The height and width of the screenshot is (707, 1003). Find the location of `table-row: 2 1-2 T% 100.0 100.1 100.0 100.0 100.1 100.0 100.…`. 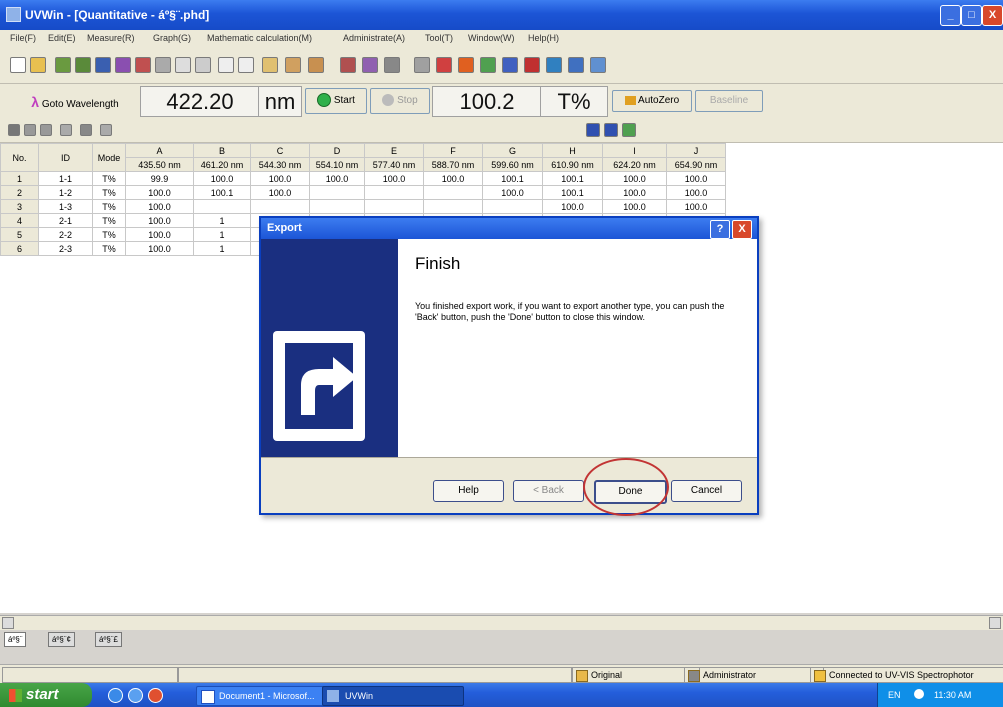

table-row: 2 1-2 T% 100.0 100.1 100.0 100.0 100.1 100.0 100.… is located at coordinates (363, 192).